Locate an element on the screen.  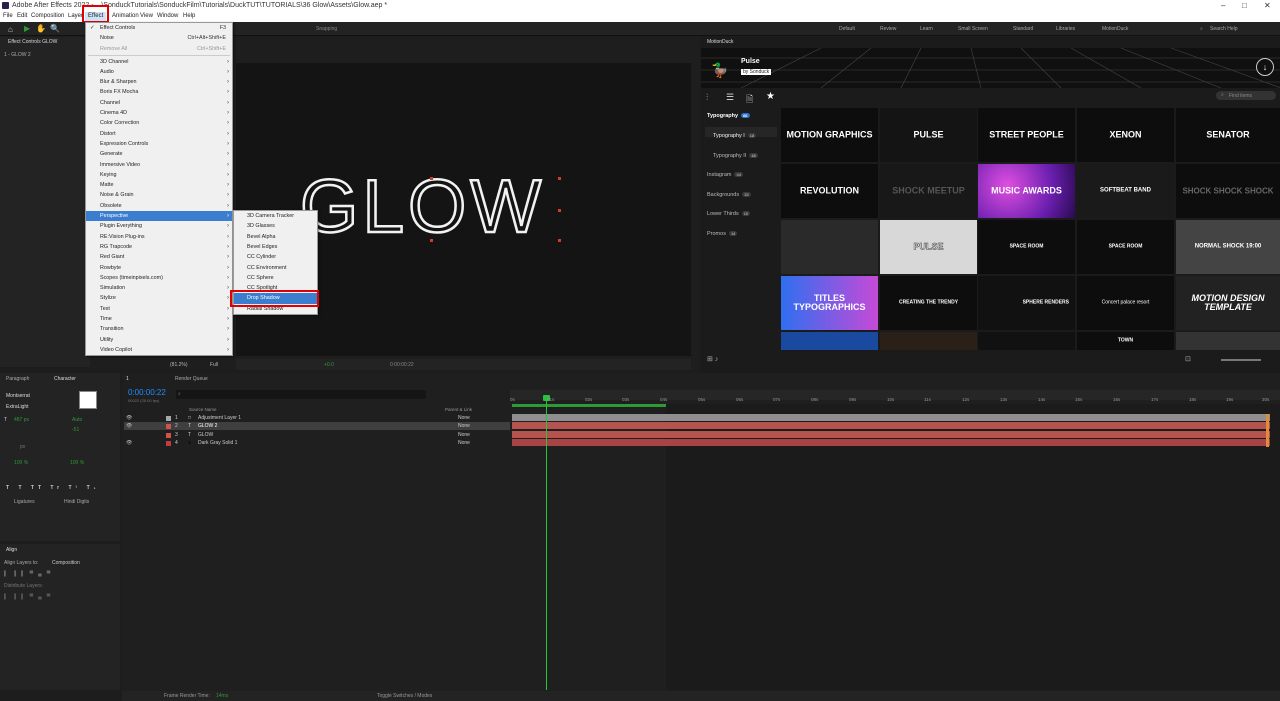
resolution-select: Full is located at coordinates (214, 365).